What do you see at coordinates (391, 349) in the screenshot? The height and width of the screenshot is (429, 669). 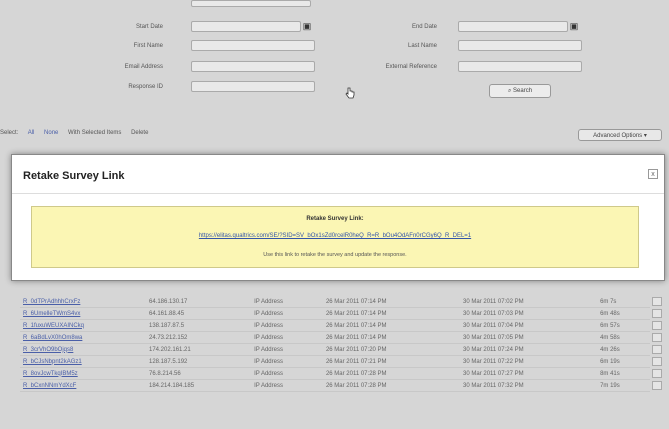 I see `start-date-cell: 26 Mar 2011 07:20 PM` at bounding box center [391, 349].